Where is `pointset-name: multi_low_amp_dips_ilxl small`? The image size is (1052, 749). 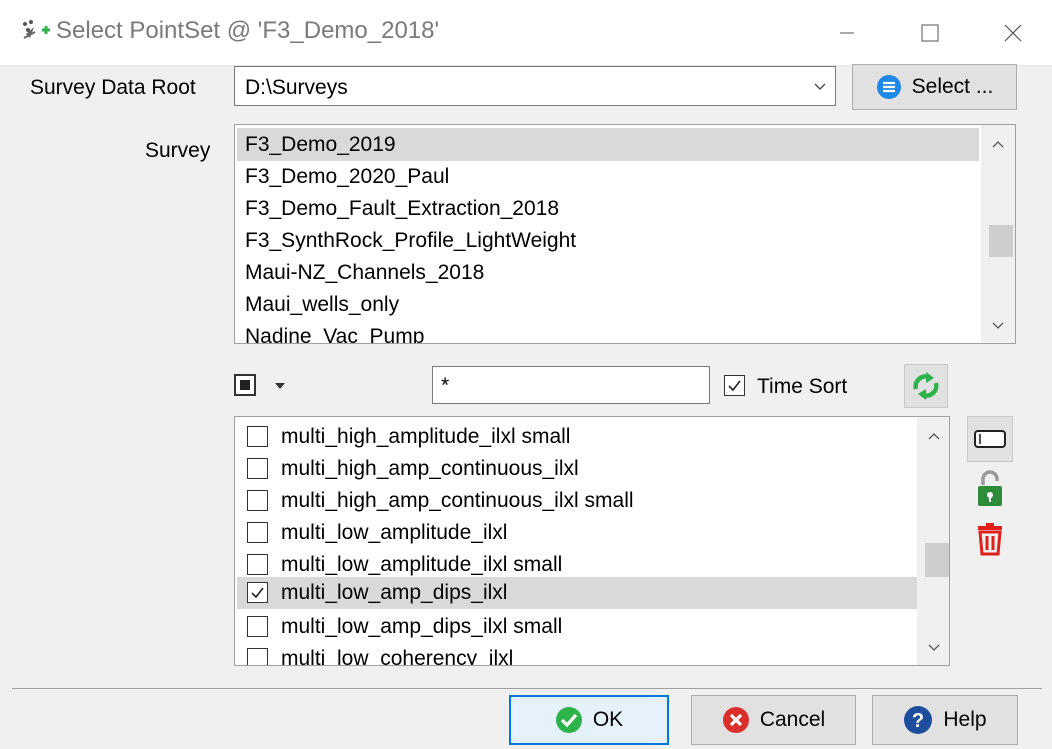
pointset-name: multi_low_amp_dips_ilxl small is located at coordinates (422, 626).